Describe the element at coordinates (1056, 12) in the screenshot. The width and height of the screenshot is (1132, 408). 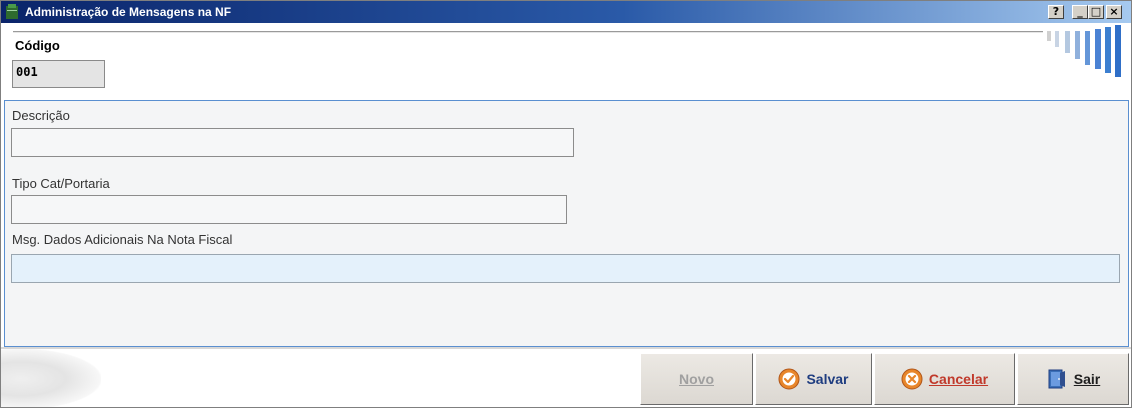
I see `help-button: ?` at that location.